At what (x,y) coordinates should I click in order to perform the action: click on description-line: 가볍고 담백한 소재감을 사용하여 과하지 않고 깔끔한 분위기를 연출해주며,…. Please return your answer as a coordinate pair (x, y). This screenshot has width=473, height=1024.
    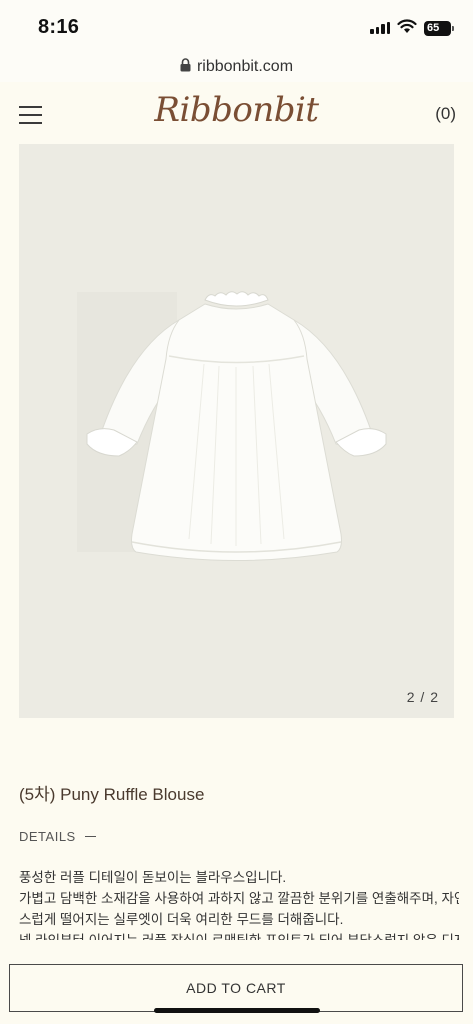
    Looking at the image, I should click on (239, 898).